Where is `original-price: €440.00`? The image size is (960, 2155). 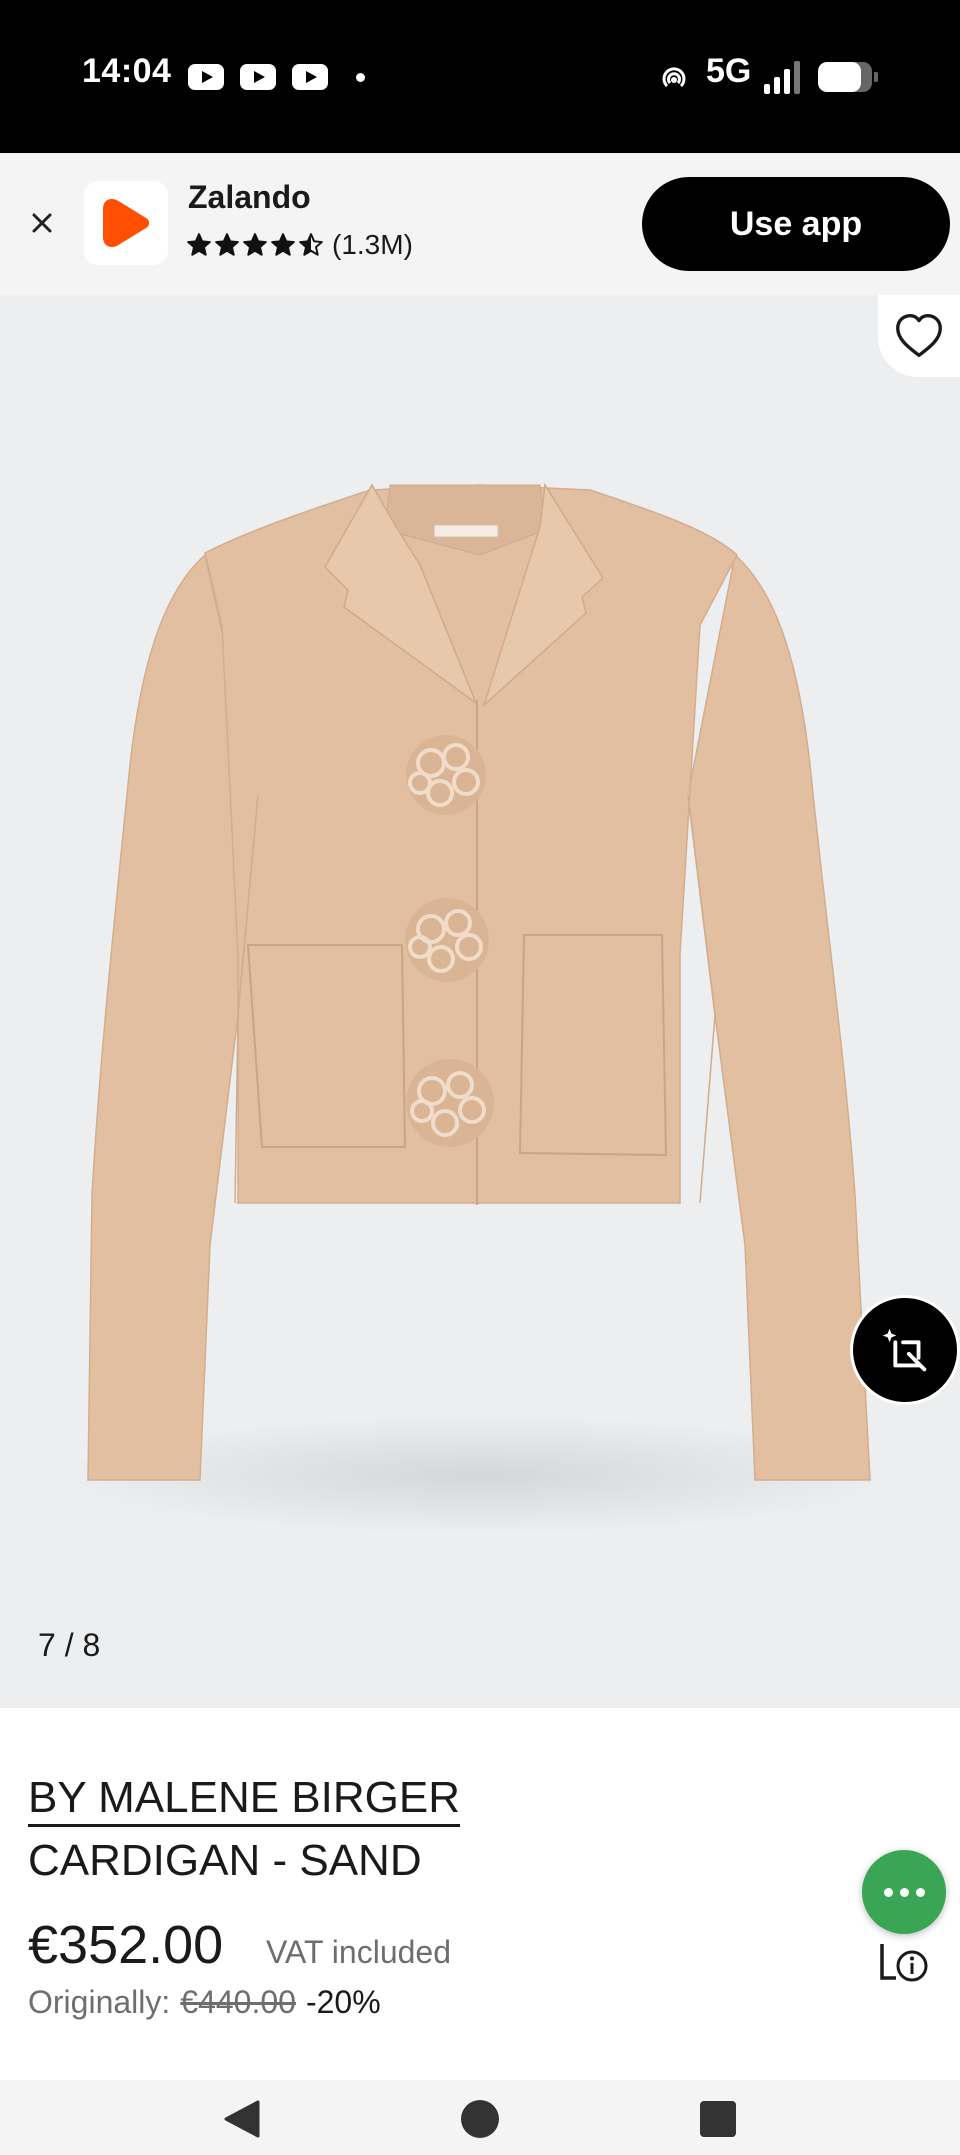
original-price: €440.00 is located at coordinates (238, 2002).